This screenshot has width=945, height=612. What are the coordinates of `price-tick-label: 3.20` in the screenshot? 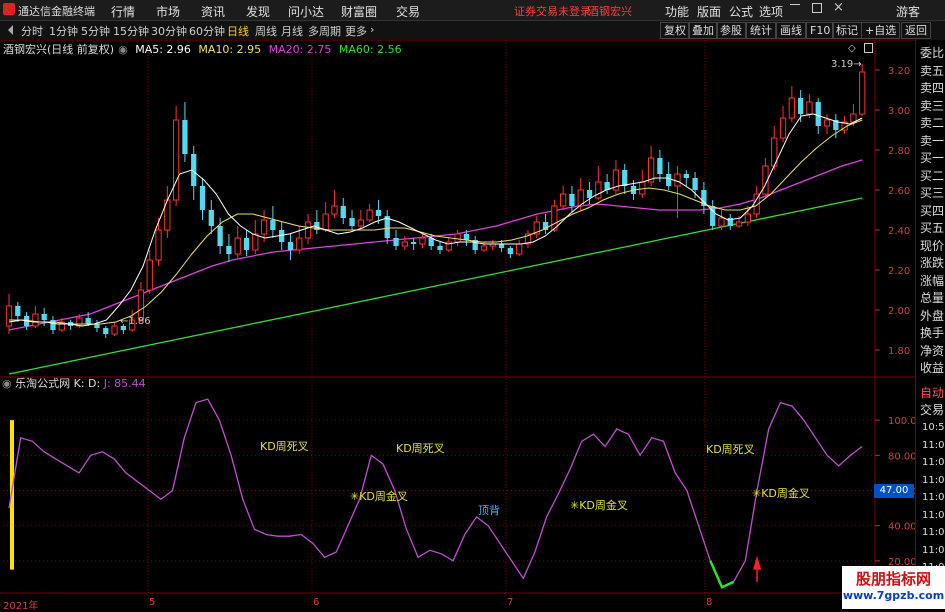 It's located at (899, 71).